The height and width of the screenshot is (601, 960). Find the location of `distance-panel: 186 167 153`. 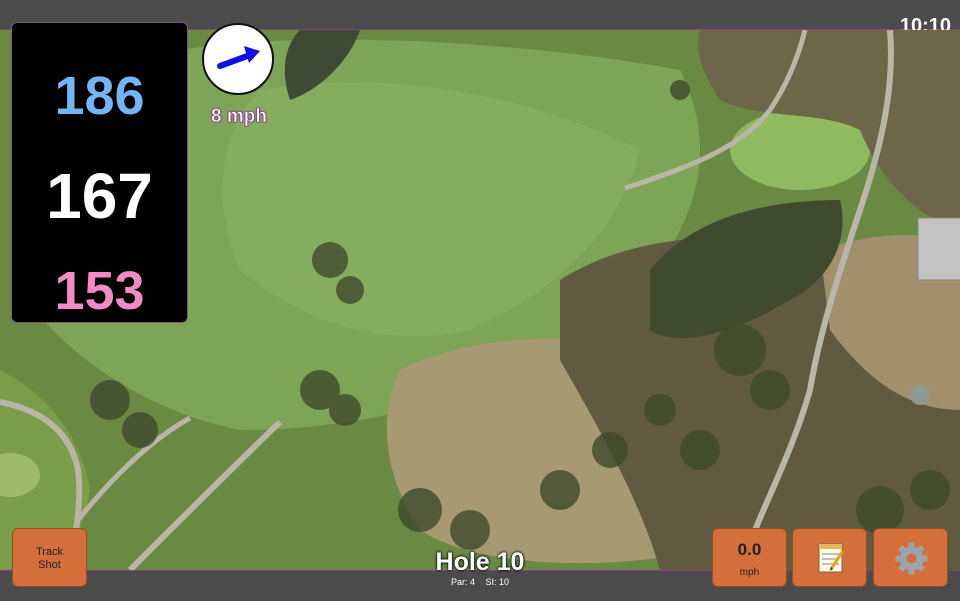

distance-panel: 186 167 153 is located at coordinates (99, 172).